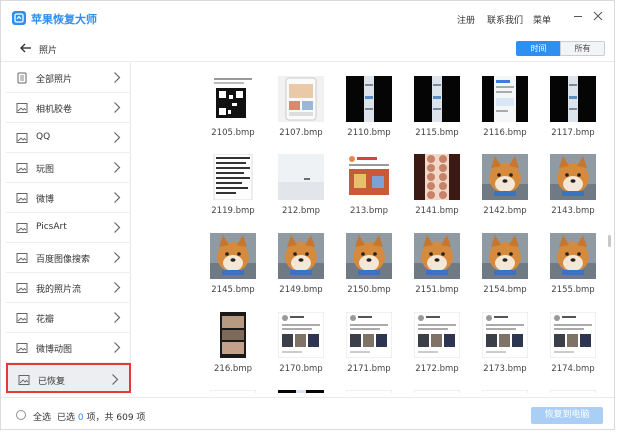 The image size is (619, 434). What do you see at coordinates (68, 228) in the screenshot?
I see `sidebar-item: PicsArt` at bounding box center [68, 228].